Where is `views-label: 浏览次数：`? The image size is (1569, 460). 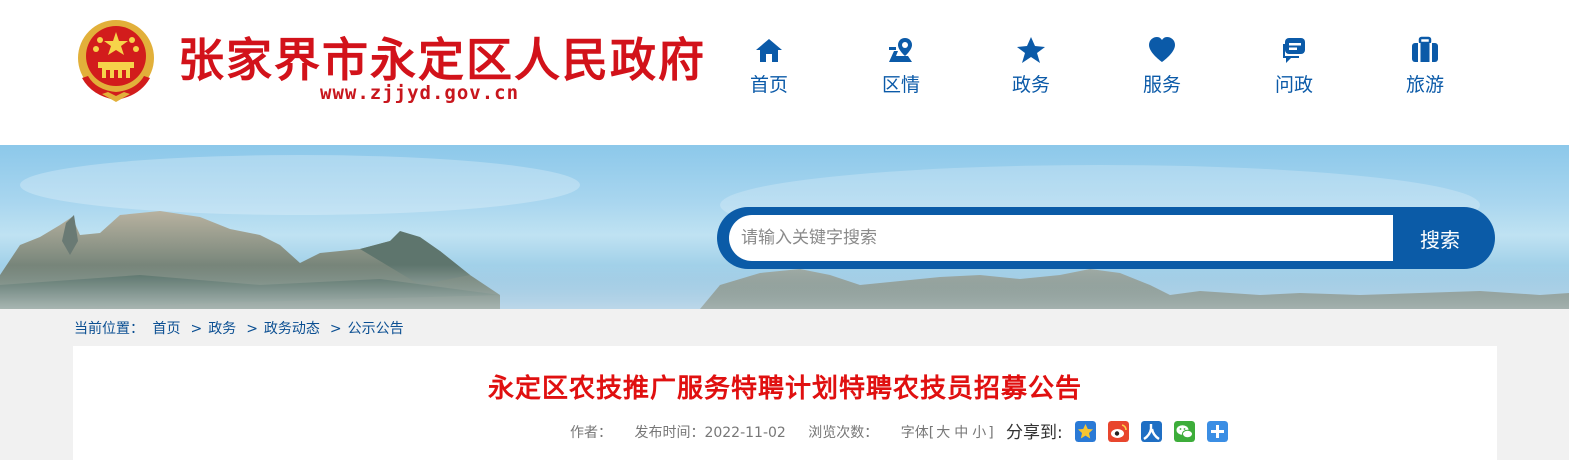
views-label: 浏览次数： is located at coordinates (843, 433).